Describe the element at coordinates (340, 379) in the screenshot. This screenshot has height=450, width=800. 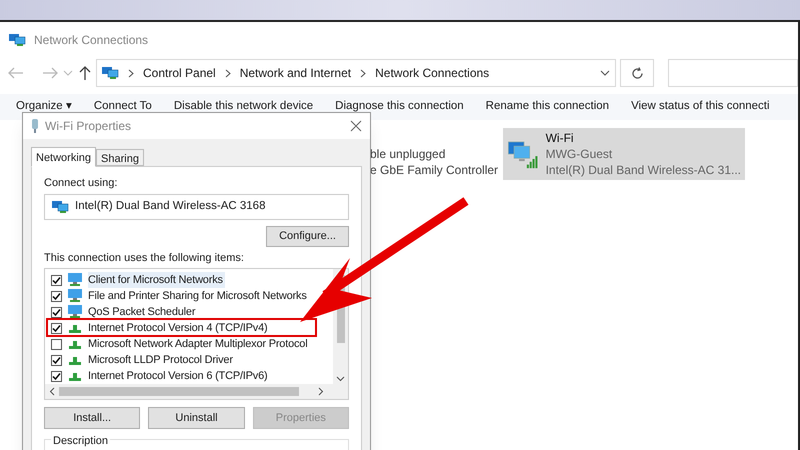
I see `scroll-down-icon` at that location.